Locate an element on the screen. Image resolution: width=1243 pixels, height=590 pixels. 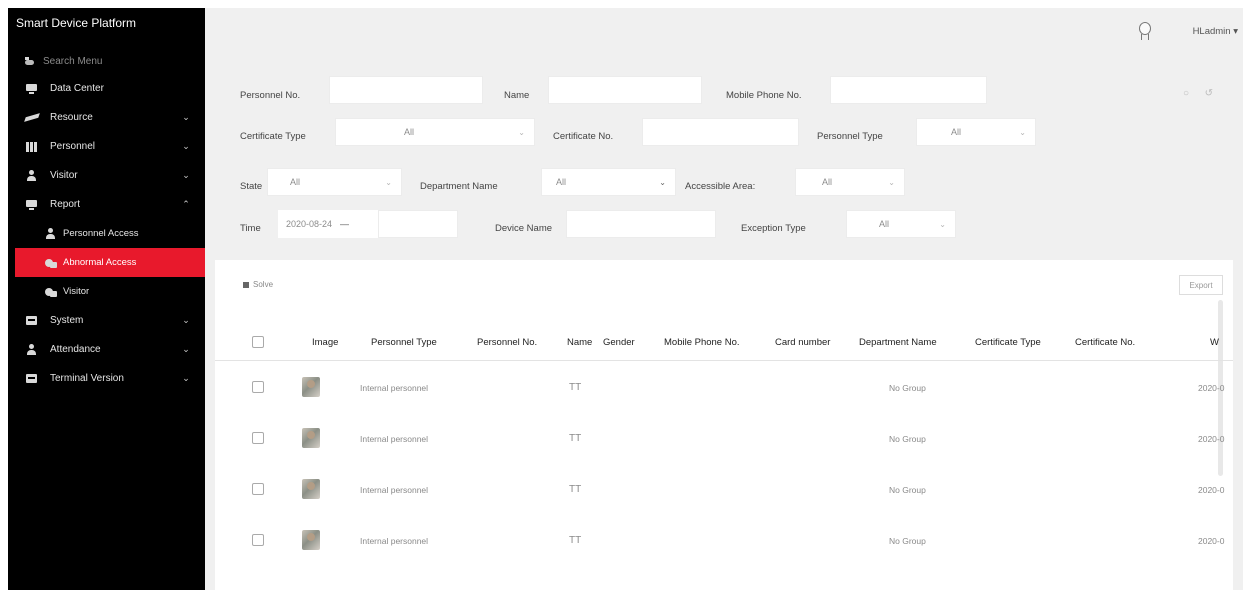
column-header: Personnel Type is located at coordinates (404, 342).